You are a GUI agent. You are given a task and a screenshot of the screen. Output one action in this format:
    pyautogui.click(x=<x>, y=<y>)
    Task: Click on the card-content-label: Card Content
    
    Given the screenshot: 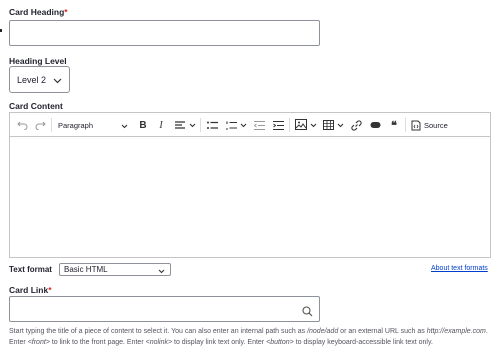 What is the action you would take?
    pyautogui.click(x=36, y=106)
    